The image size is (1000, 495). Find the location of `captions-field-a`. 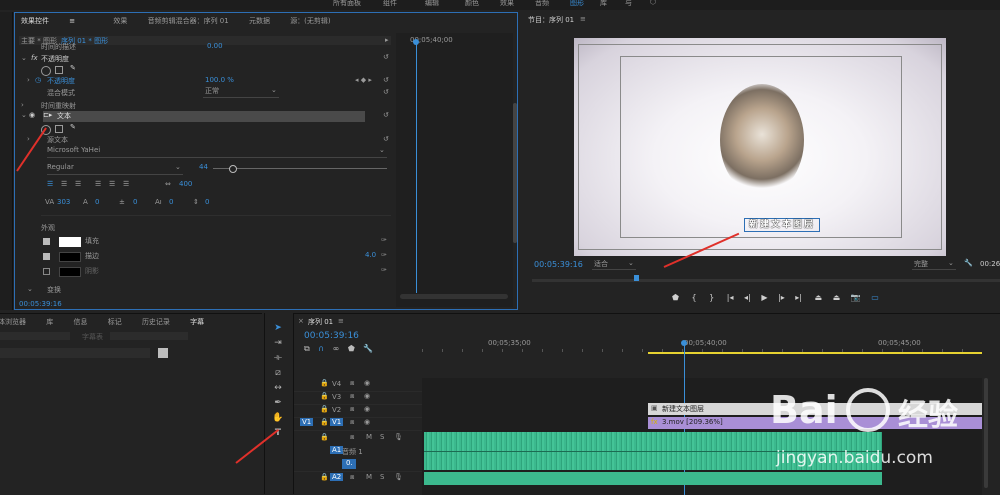

captions-field-a is located at coordinates (35, 336).